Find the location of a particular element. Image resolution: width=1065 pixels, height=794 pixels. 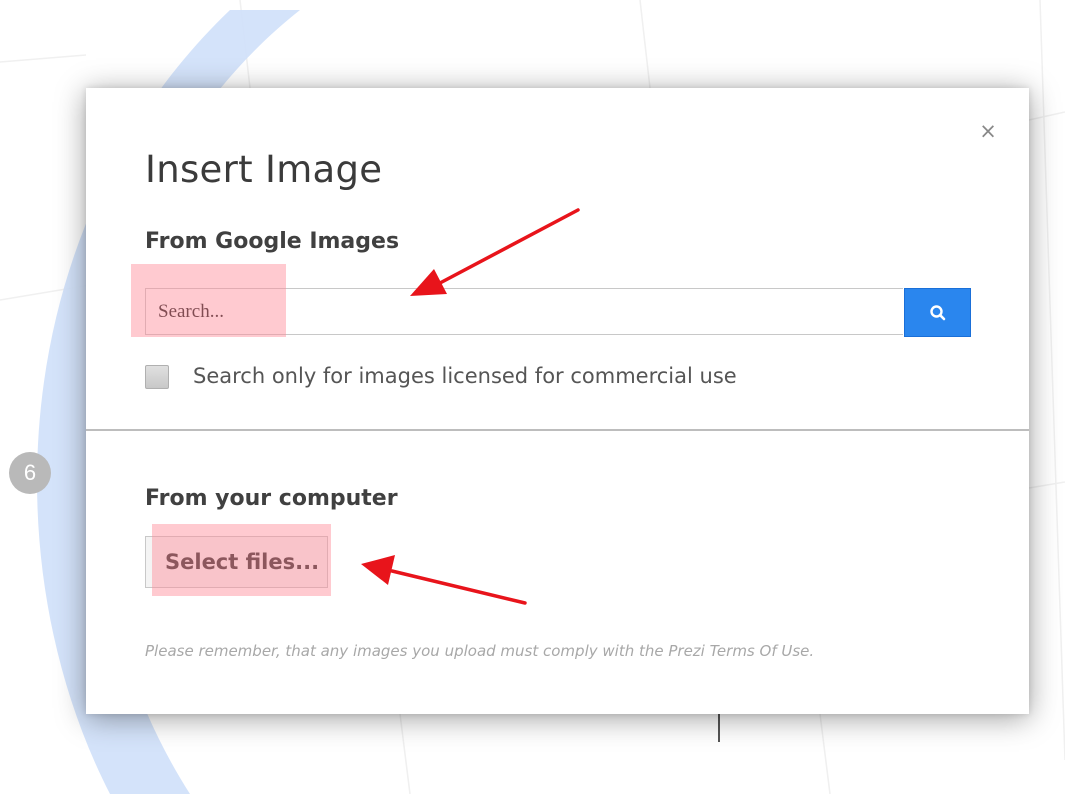

search-input is located at coordinates (524, 311).